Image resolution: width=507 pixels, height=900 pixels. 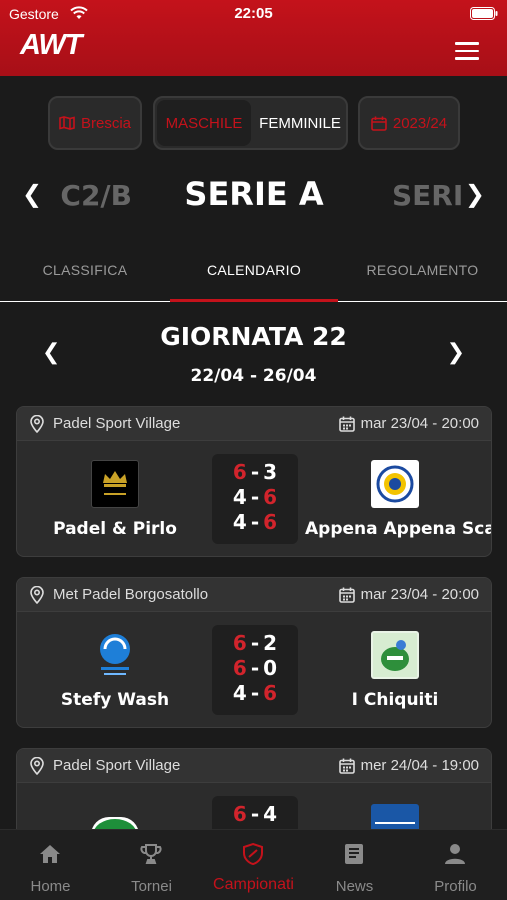 What do you see at coordinates (254, 595) in the screenshot?
I see `match-card-header: Met Padel Borgosatollo mar 23/04 - 20:00` at bounding box center [254, 595].